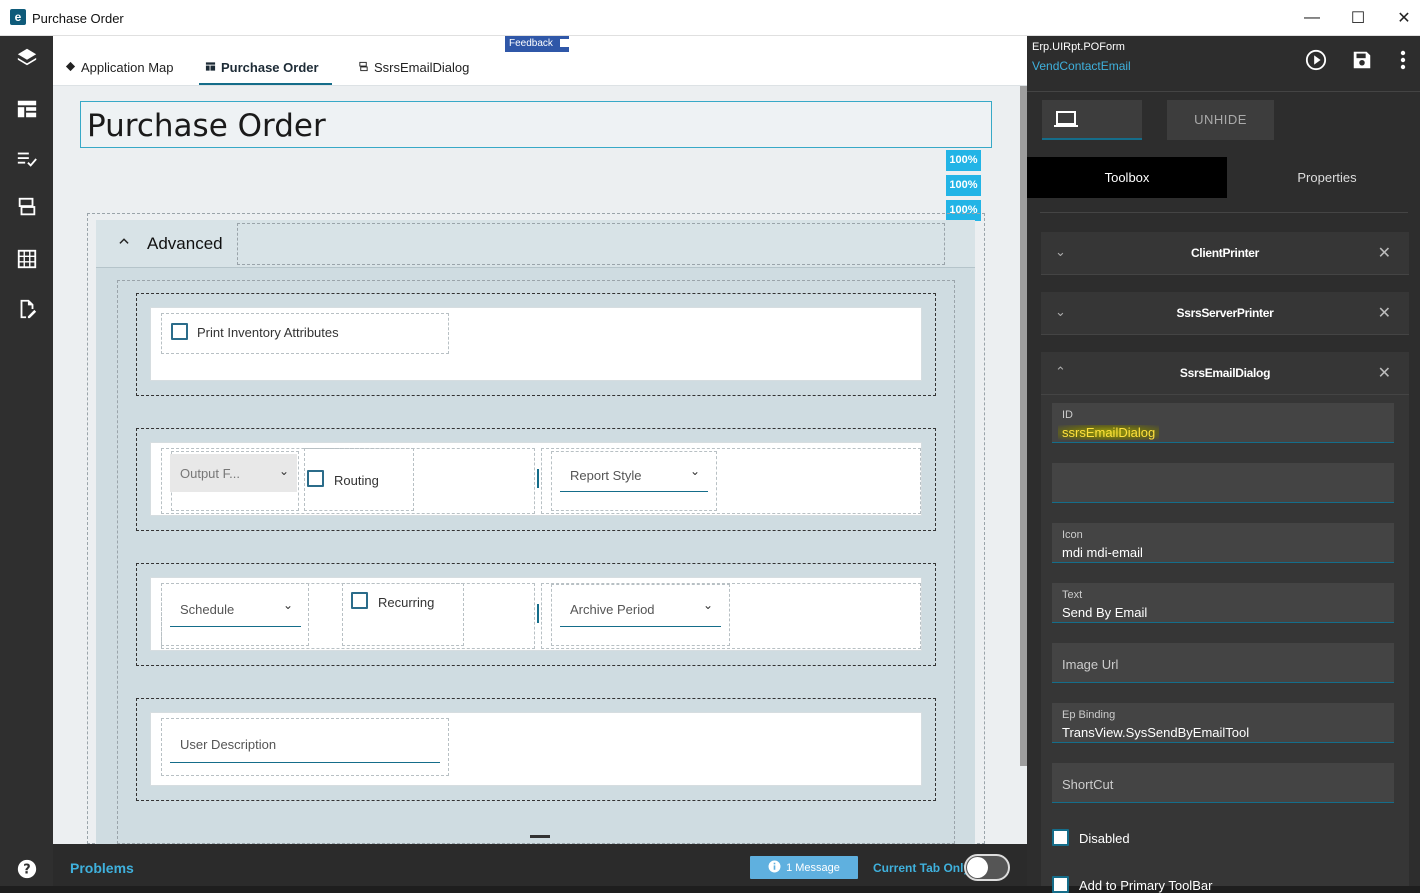 Image resolution: width=1420 pixels, height=893 pixels. I want to click on accordion-title: SsrsEmailDialog, so click(1225, 373).